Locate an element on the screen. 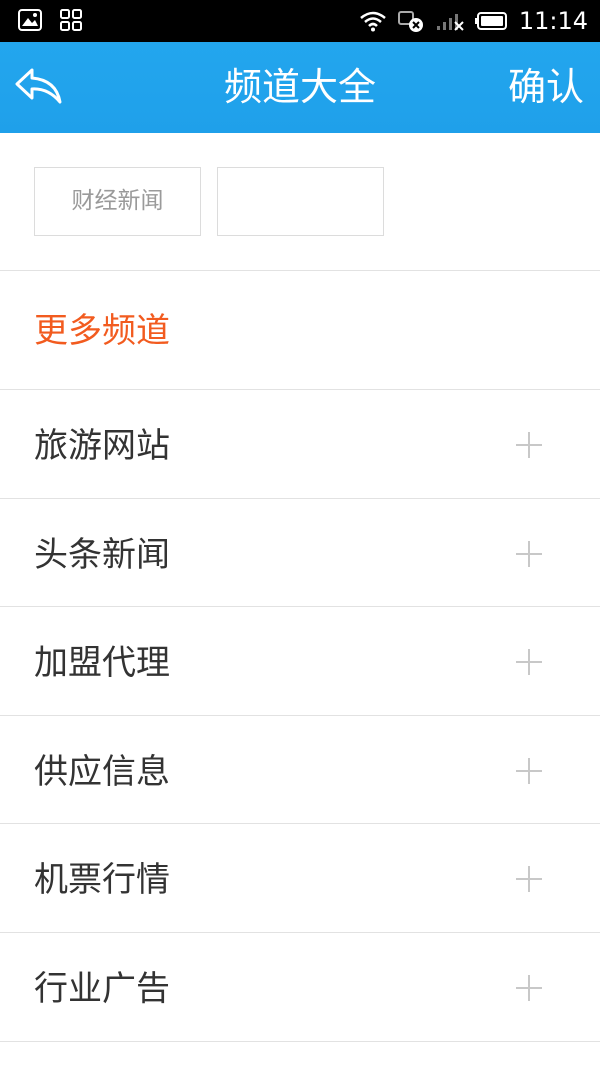 This screenshot has height=1067, width=600. selected-channel-chip: 财经新闻 is located at coordinates (117, 201).